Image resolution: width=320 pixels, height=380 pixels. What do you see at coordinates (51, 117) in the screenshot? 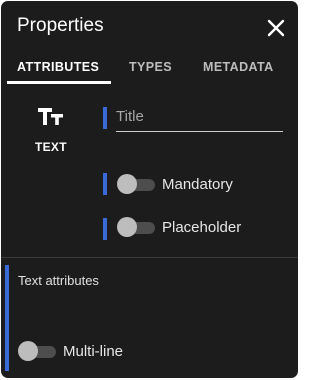
I see `text-type-icon` at bounding box center [51, 117].